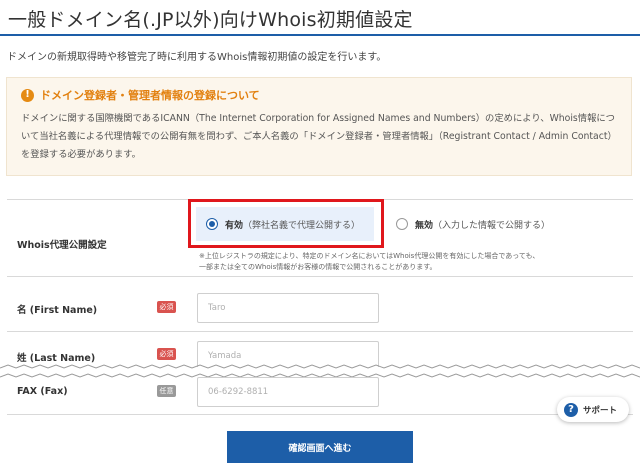  What do you see at coordinates (210, 20) in the screenshot?
I see `page-title: 一般ドメイン名(.JP以外)向けWhois初期値設定` at bounding box center [210, 20].